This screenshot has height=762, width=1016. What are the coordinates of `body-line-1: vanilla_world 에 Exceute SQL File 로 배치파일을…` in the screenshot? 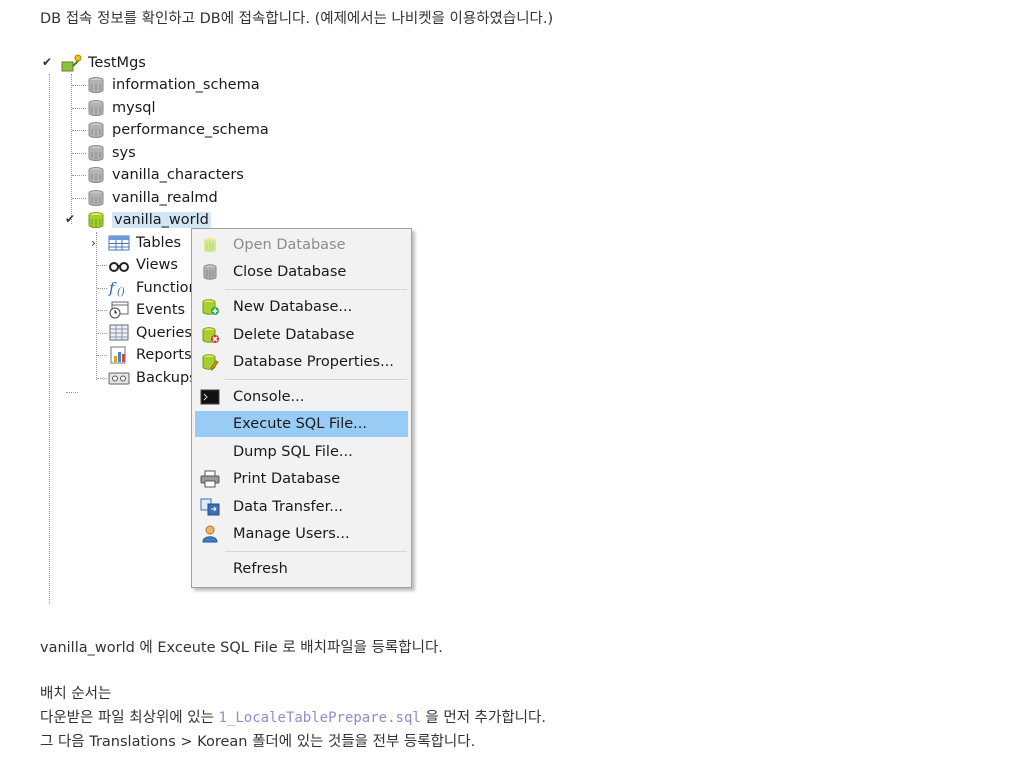 It's located at (241, 648).